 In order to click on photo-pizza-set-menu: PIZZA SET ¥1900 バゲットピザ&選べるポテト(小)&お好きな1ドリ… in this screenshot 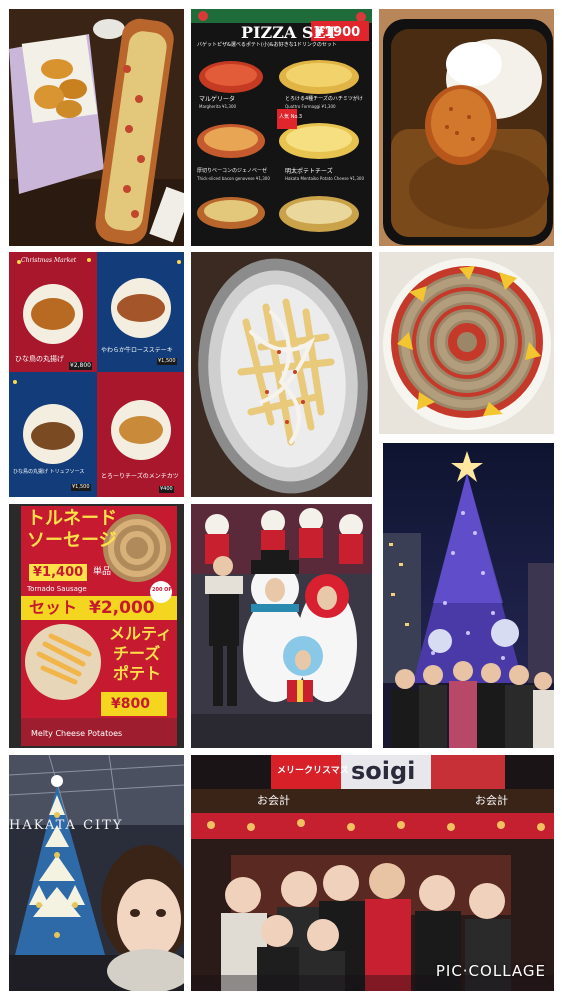, I will do `click(281, 127)`.